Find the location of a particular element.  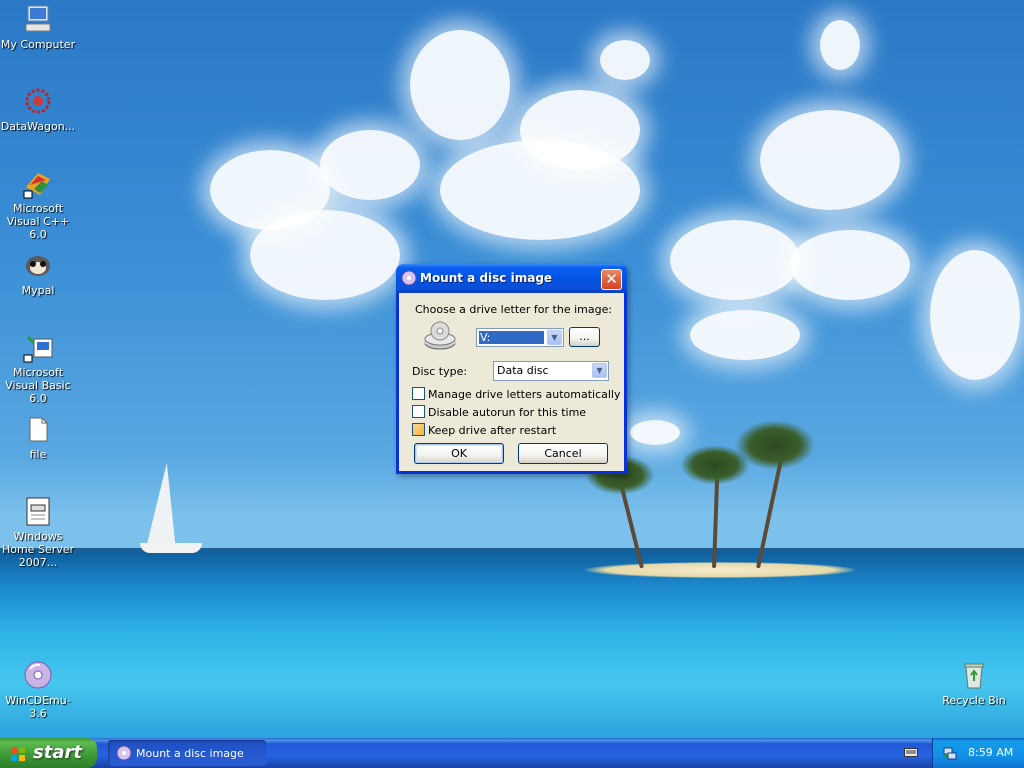

dialog-title-bar: Mount a disc image ✕ is located at coordinates (511, 278).